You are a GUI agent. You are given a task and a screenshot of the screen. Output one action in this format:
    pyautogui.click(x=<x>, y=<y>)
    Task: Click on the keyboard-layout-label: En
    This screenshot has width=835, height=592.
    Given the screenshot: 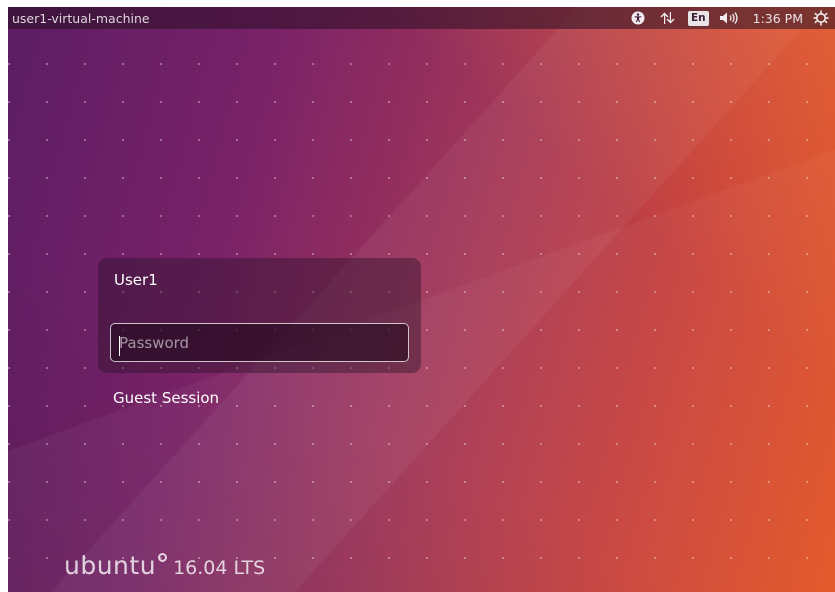 What is the action you would take?
    pyautogui.click(x=698, y=18)
    